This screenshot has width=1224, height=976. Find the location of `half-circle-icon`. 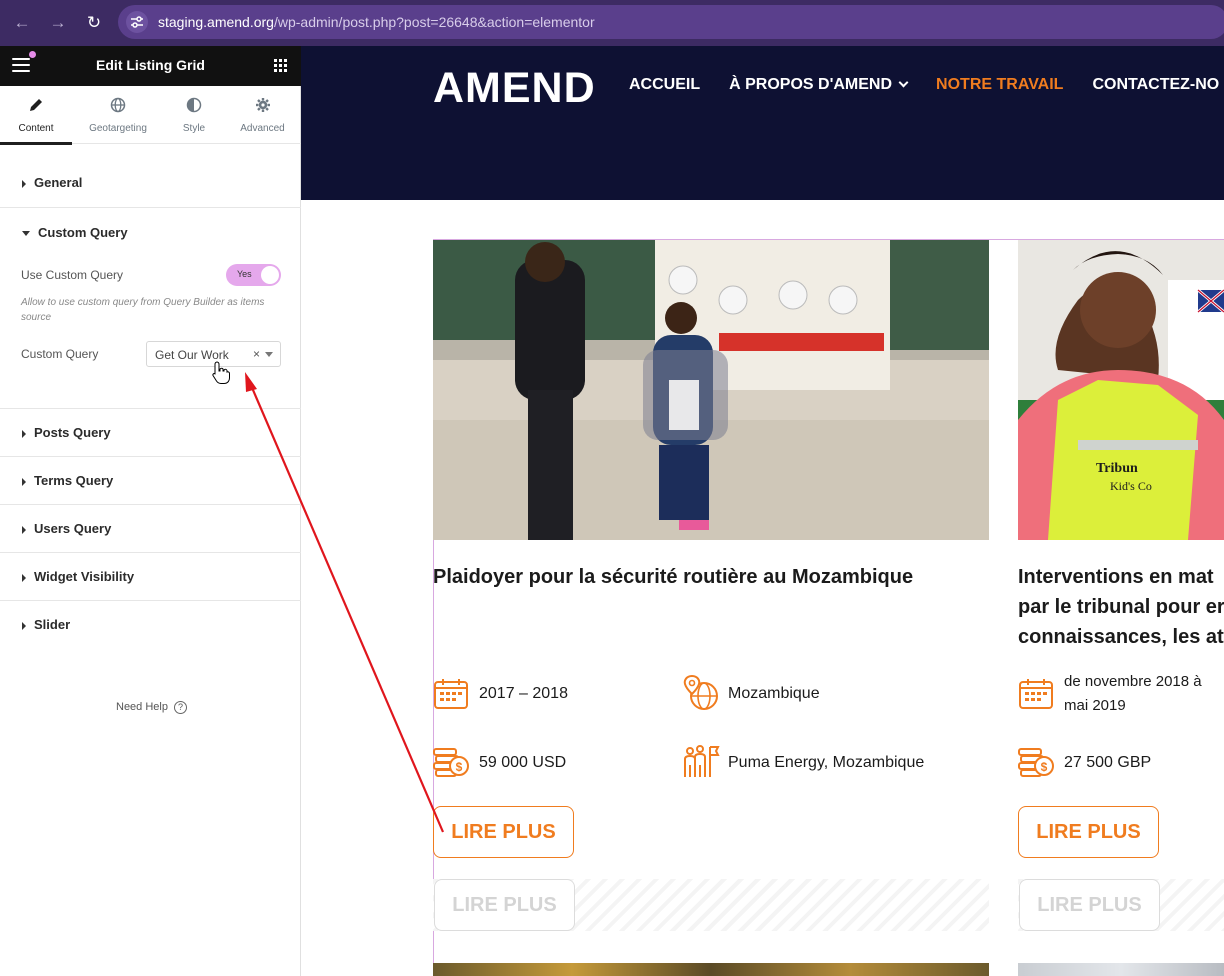

half-circle-icon is located at coordinates (194, 107).